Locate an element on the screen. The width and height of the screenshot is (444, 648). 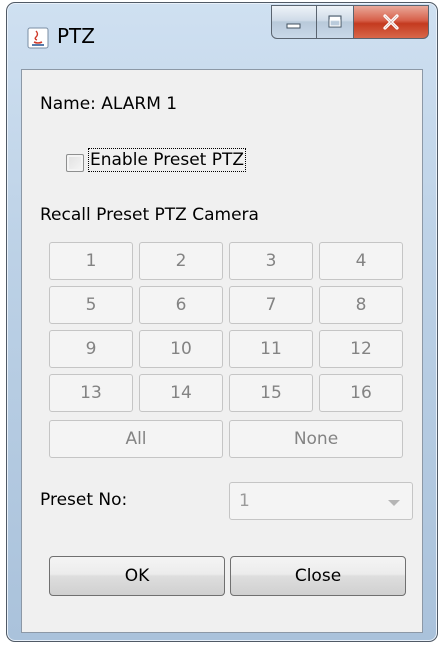
title-bar: PTZ is located at coordinates (222, 36).